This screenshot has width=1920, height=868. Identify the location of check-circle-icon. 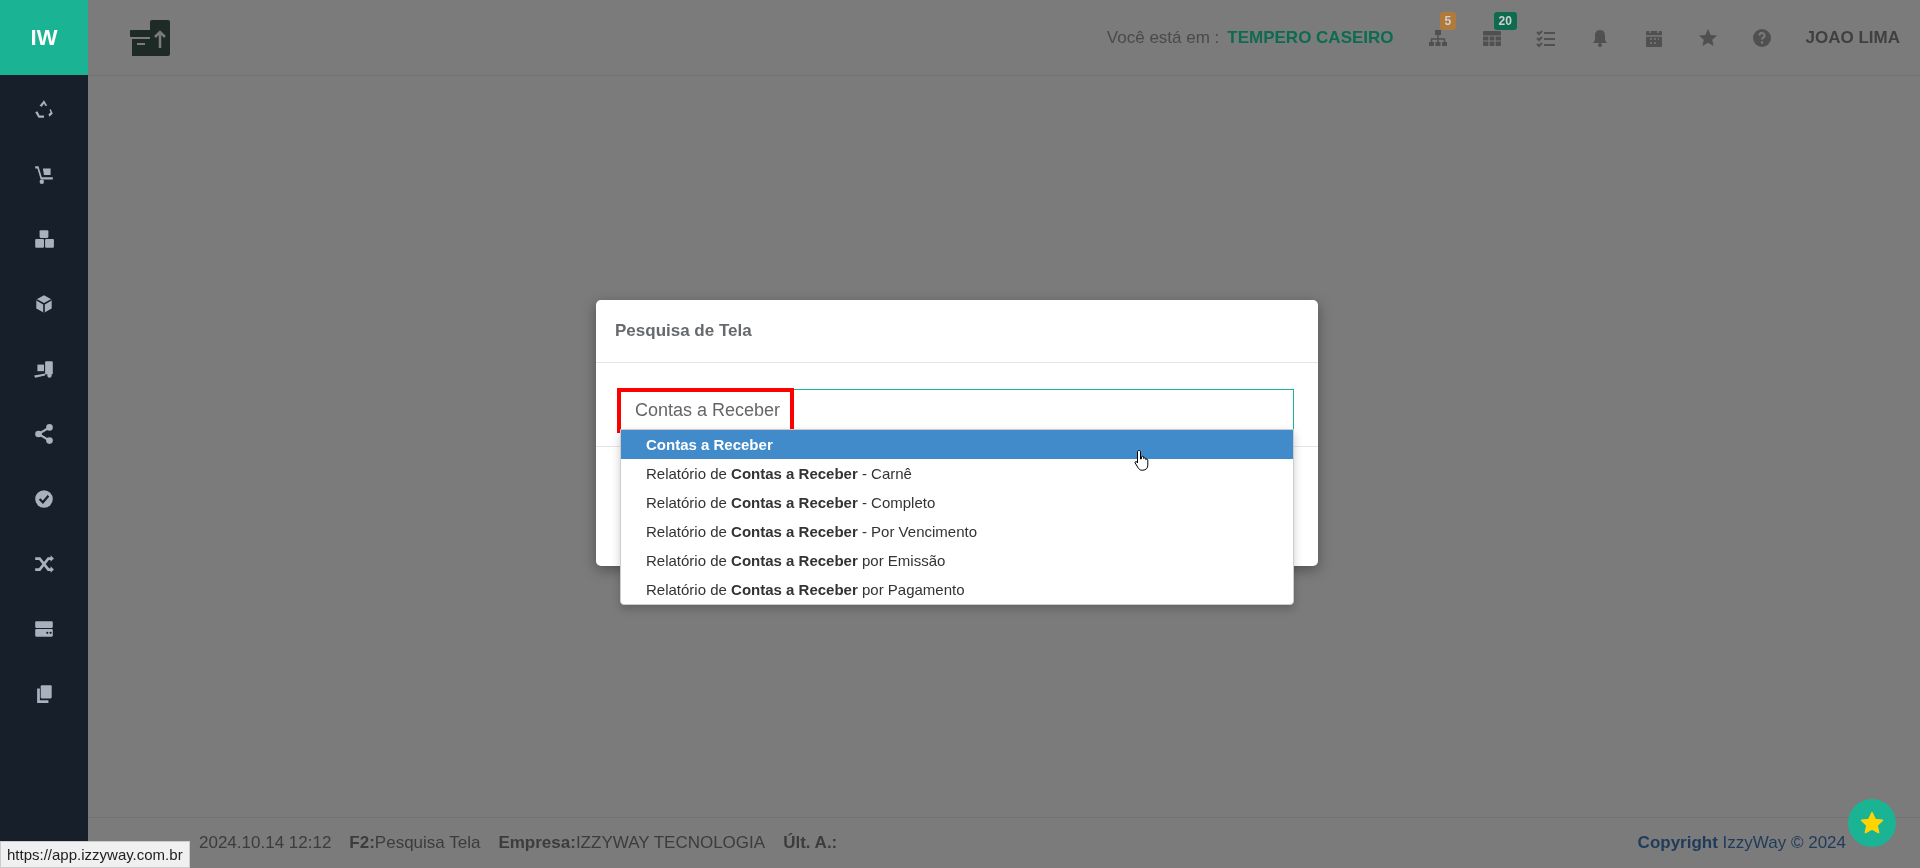
(44, 499).